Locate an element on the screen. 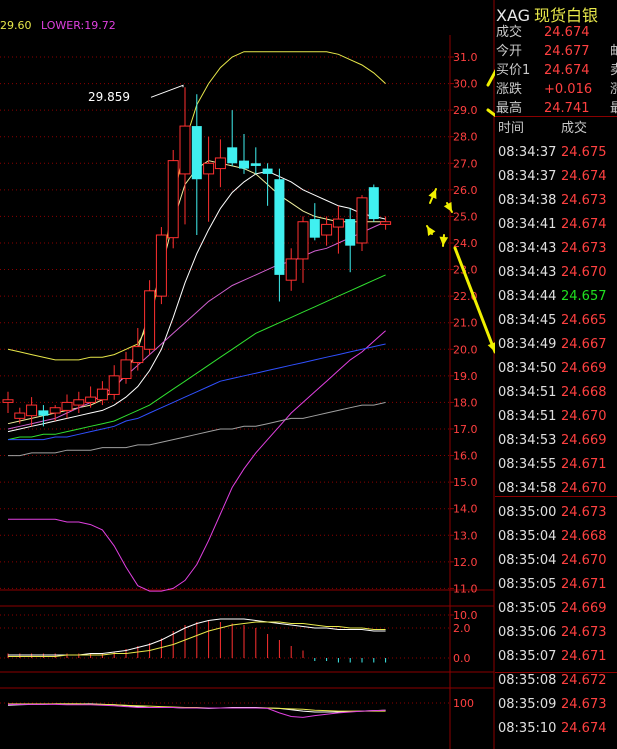 This screenshot has height=749, width=617. quote-separator is located at coordinates (556, 116).